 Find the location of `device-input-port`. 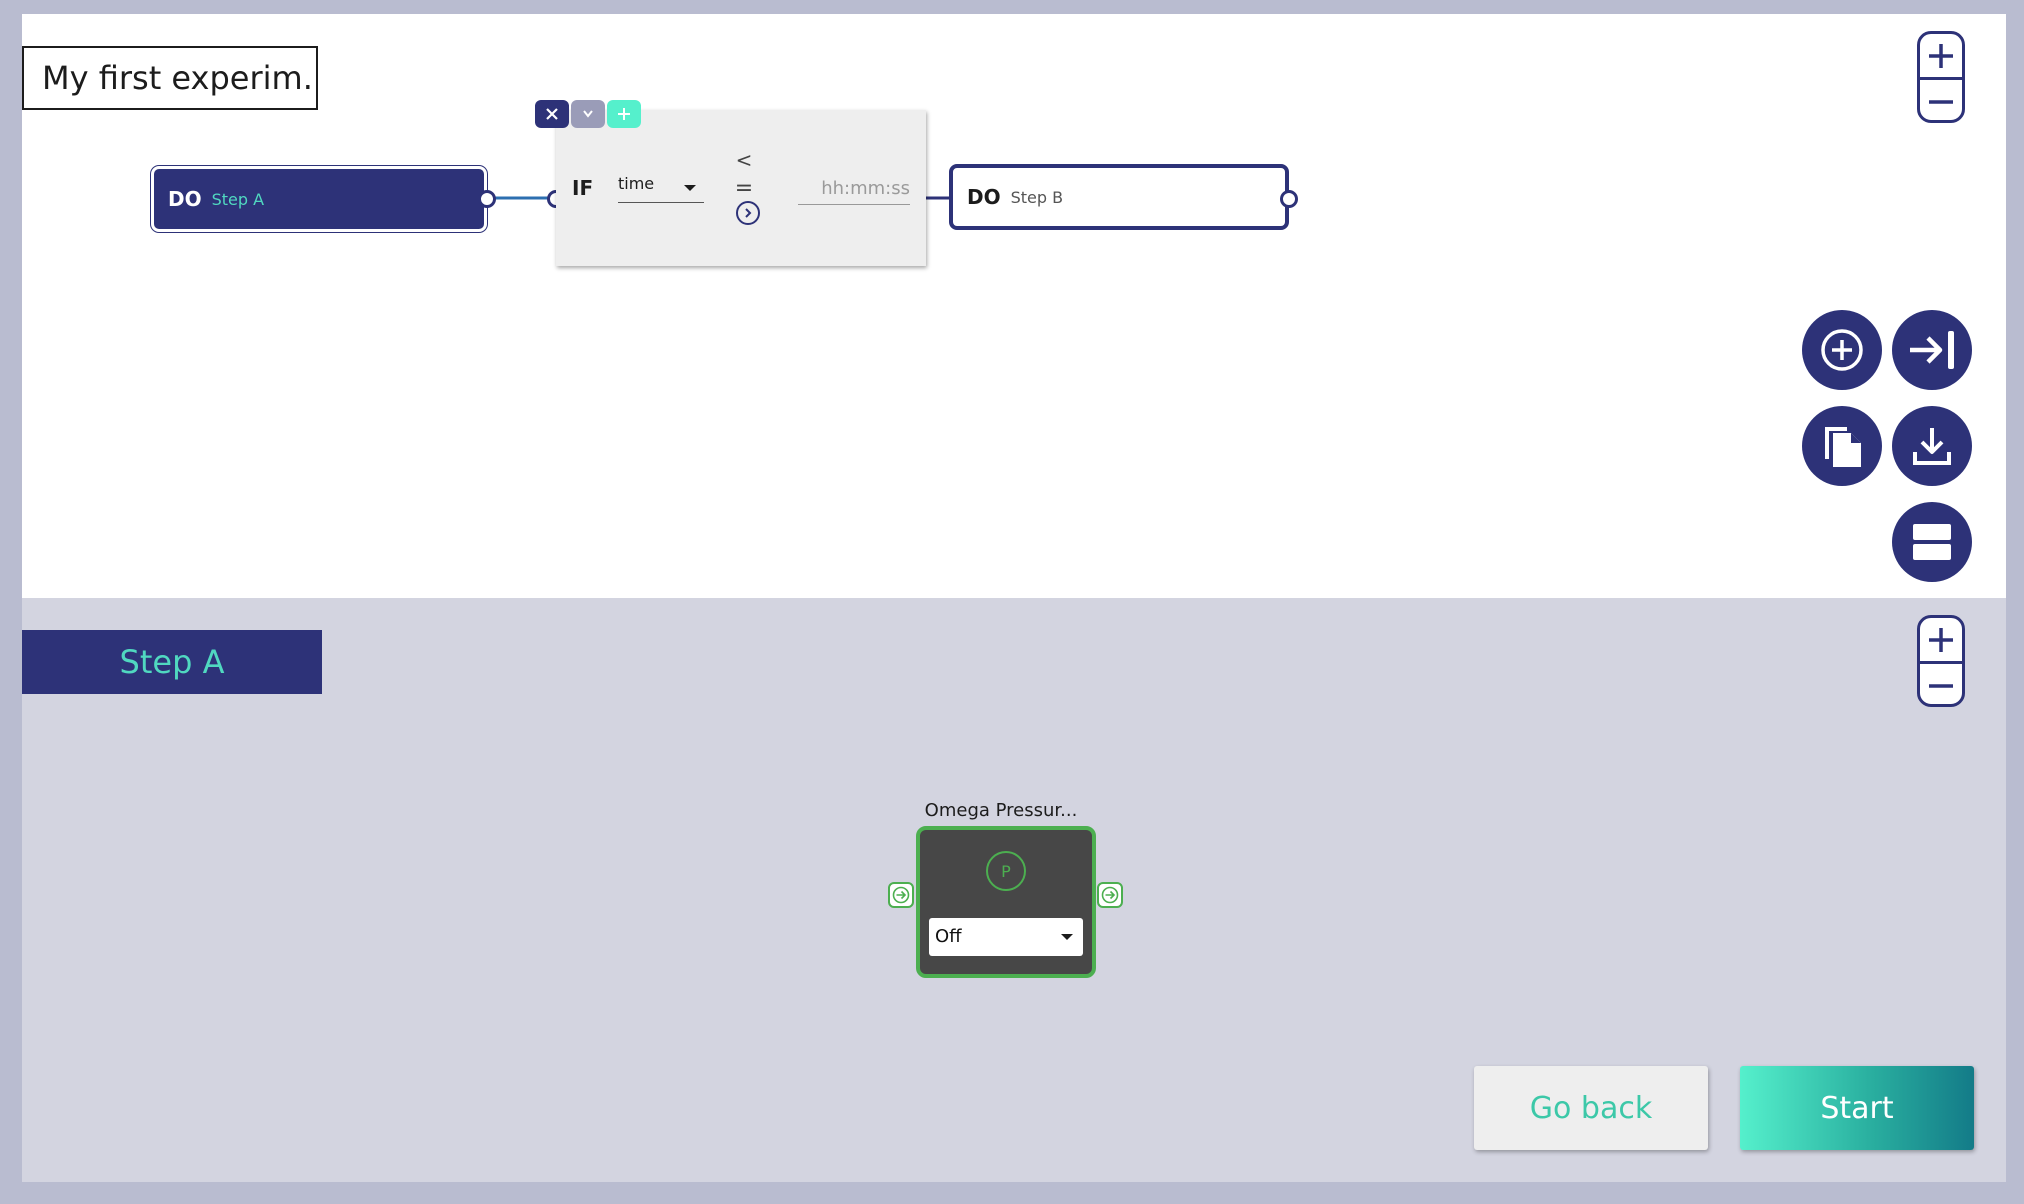

device-input-port is located at coordinates (901, 895).